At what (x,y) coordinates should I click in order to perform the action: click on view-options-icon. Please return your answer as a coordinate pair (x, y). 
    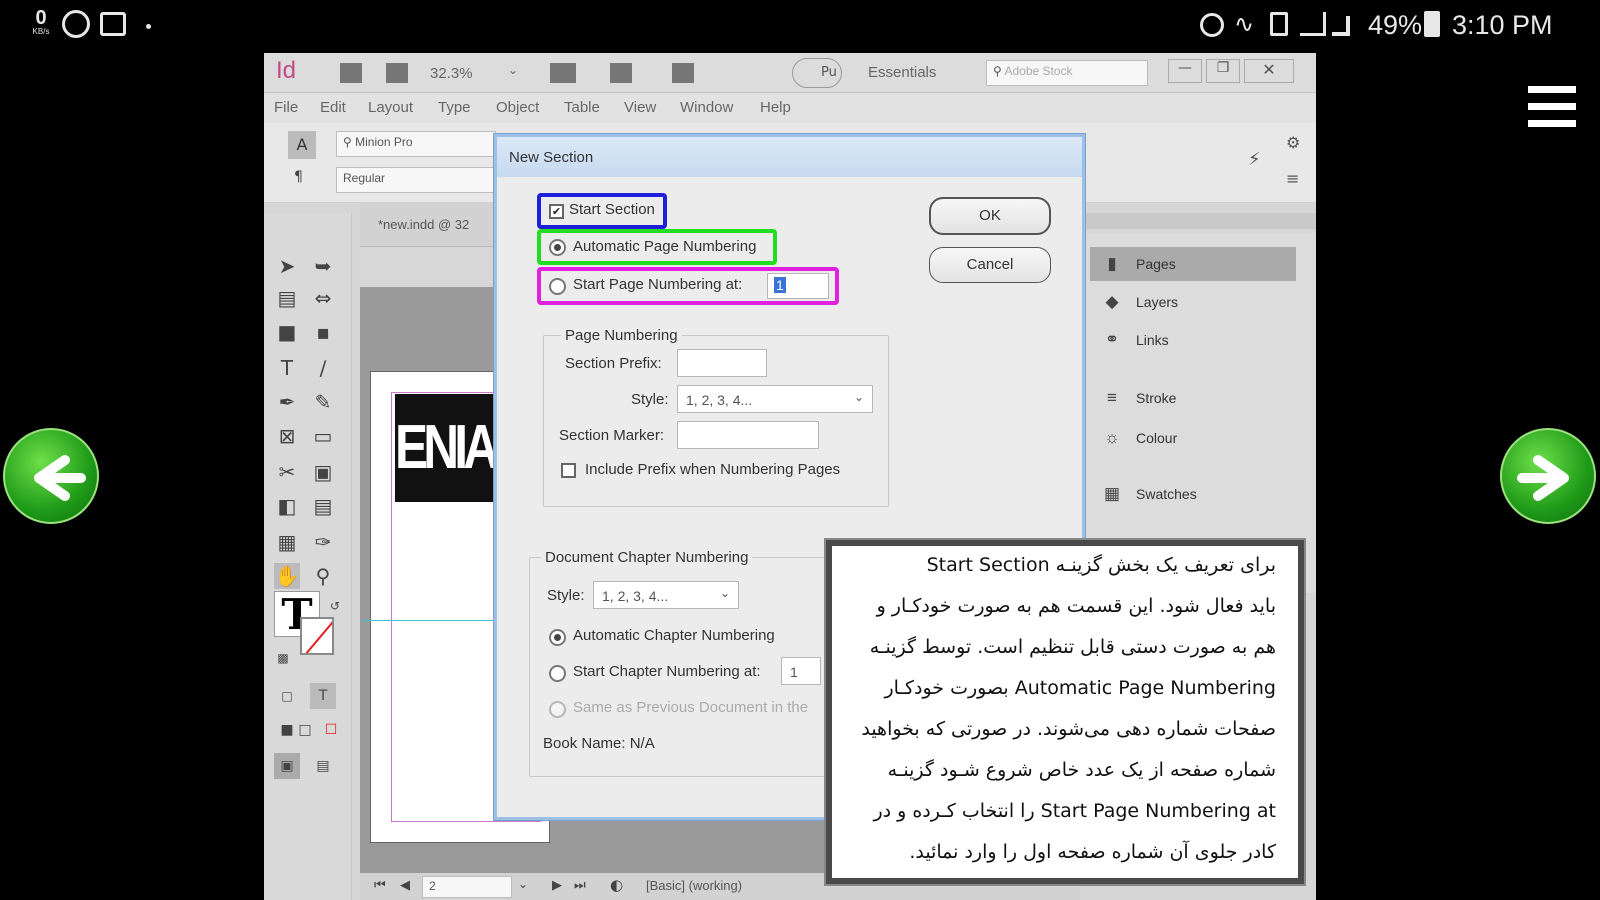
    Looking at the image, I should click on (563, 73).